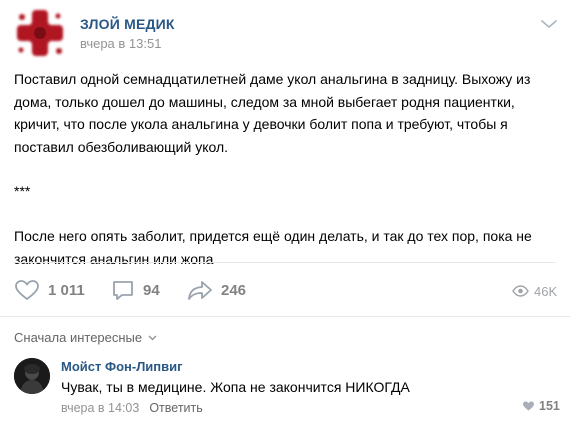 This screenshot has height=429, width=570. I want to click on comment-like-button: 151, so click(541, 406).